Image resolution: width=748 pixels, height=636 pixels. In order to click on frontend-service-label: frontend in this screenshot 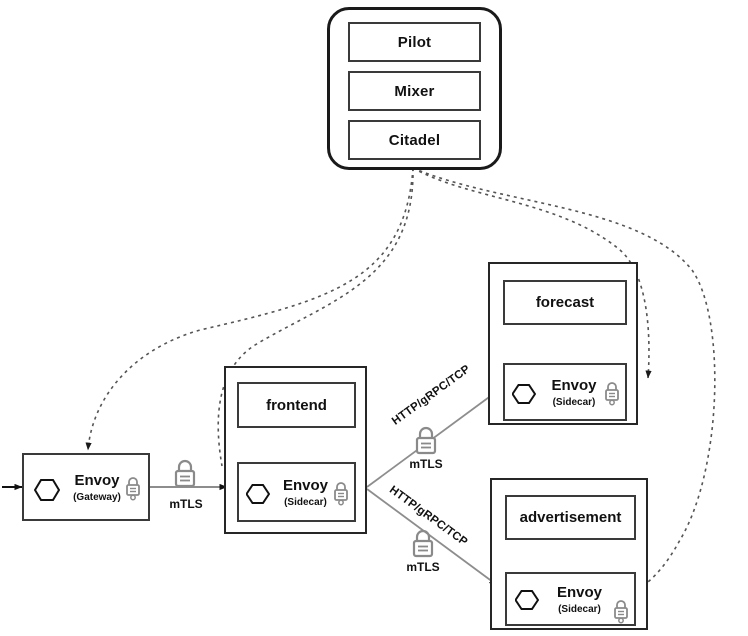, I will do `click(296, 405)`.